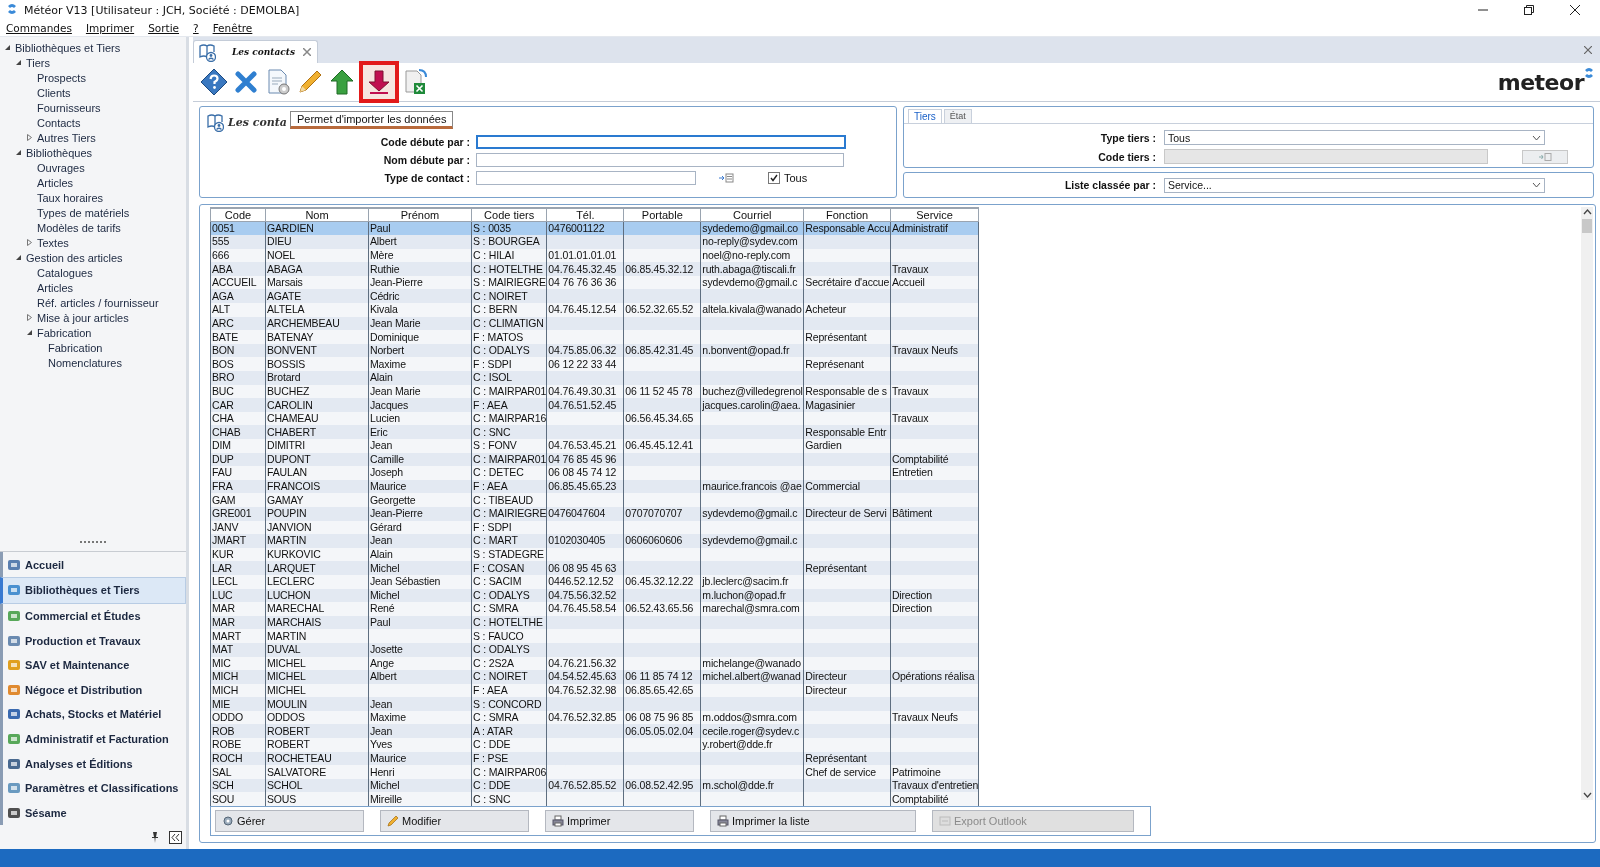  I want to click on column-header: Portable, so click(662, 215).